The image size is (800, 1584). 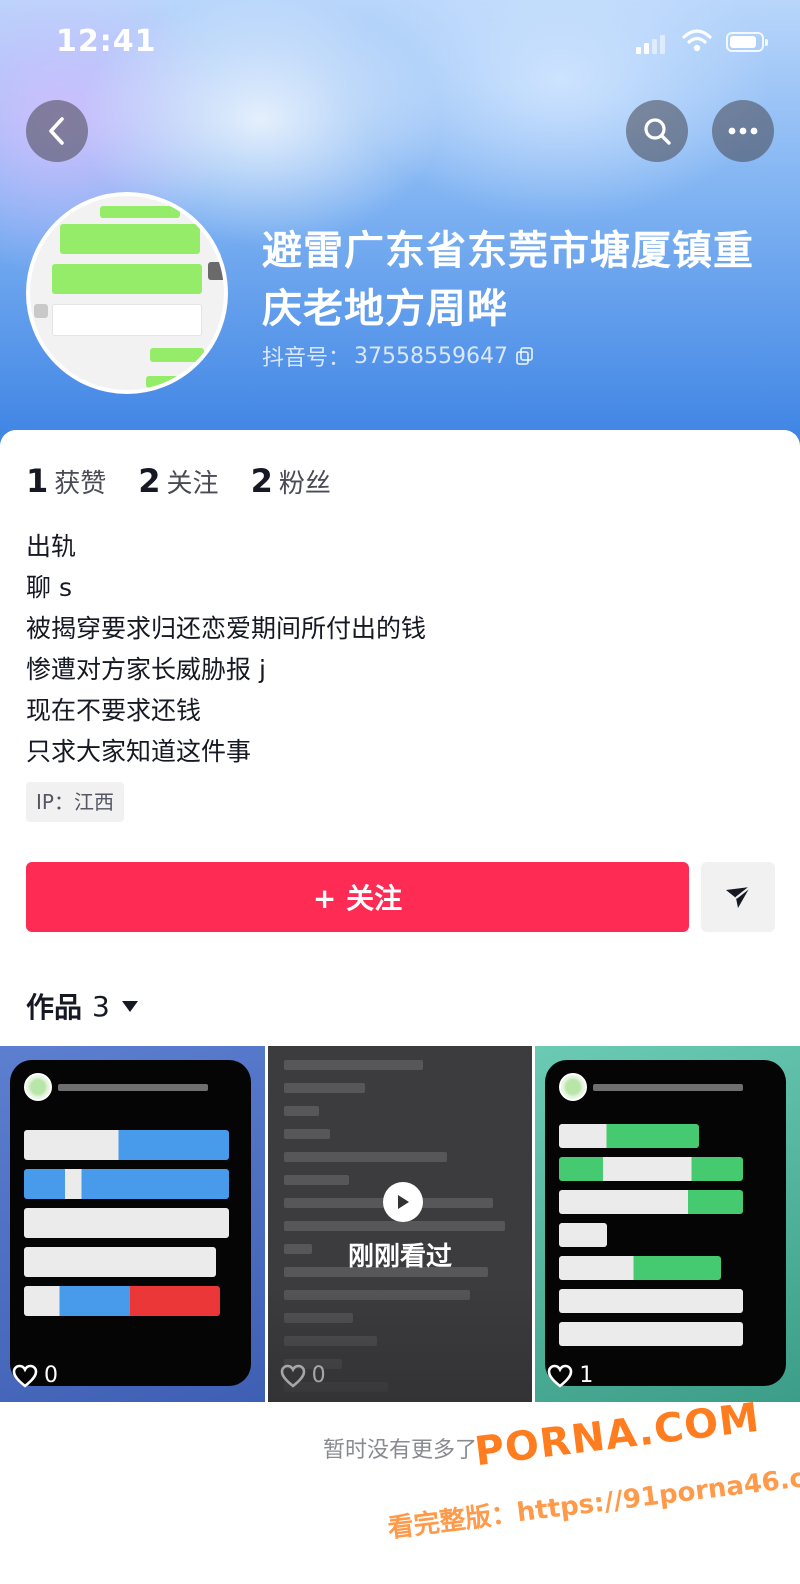 I want to click on like-count: 1, so click(x=570, y=1375).